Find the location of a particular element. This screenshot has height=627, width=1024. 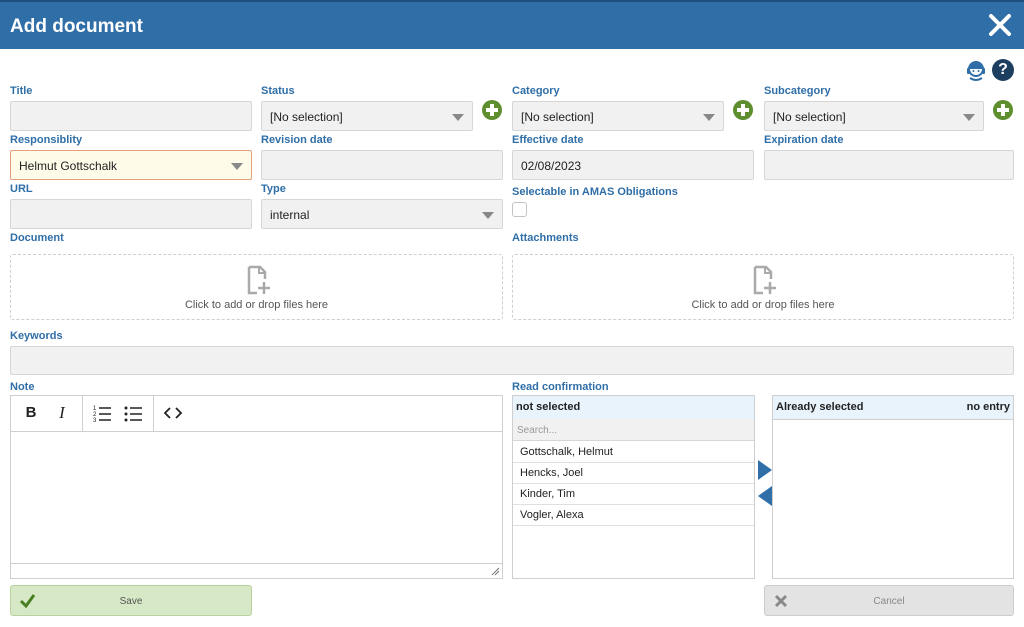

close-icon is located at coordinates (1000, 25).